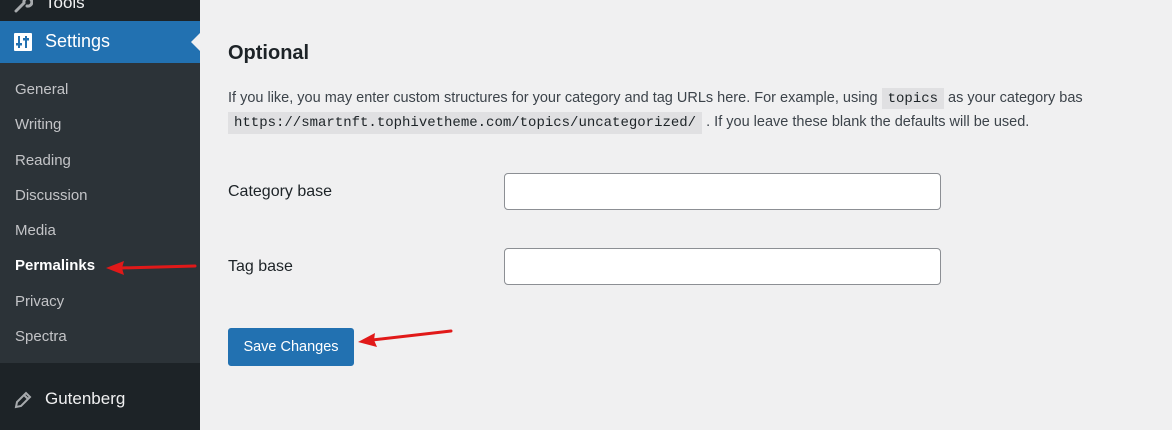 The image size is (1172, 430). I want to click on submenu-item-permalinks: Permalinks, so click(55, 266).